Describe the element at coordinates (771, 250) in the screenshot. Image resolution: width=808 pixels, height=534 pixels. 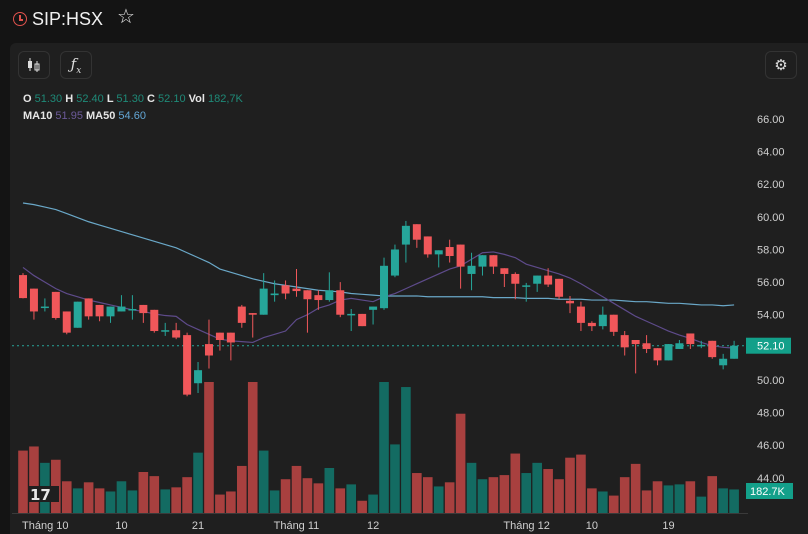
I see `price-axis-label: 58.00` at that location.